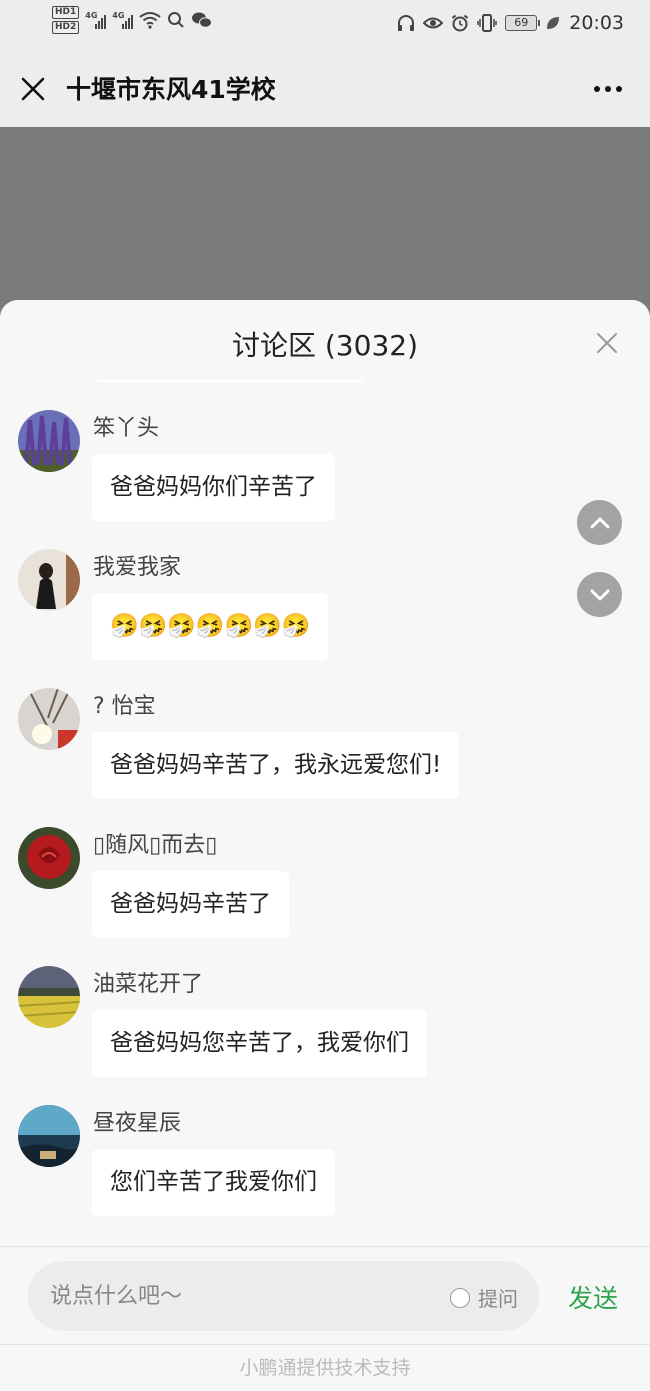 The height and width of the screenshot is (1391, 650). What do you see at coordinates (498, 1299) in the screenshot?
I see `ask-question-label: 提问` at bounding box center [498, 1299].